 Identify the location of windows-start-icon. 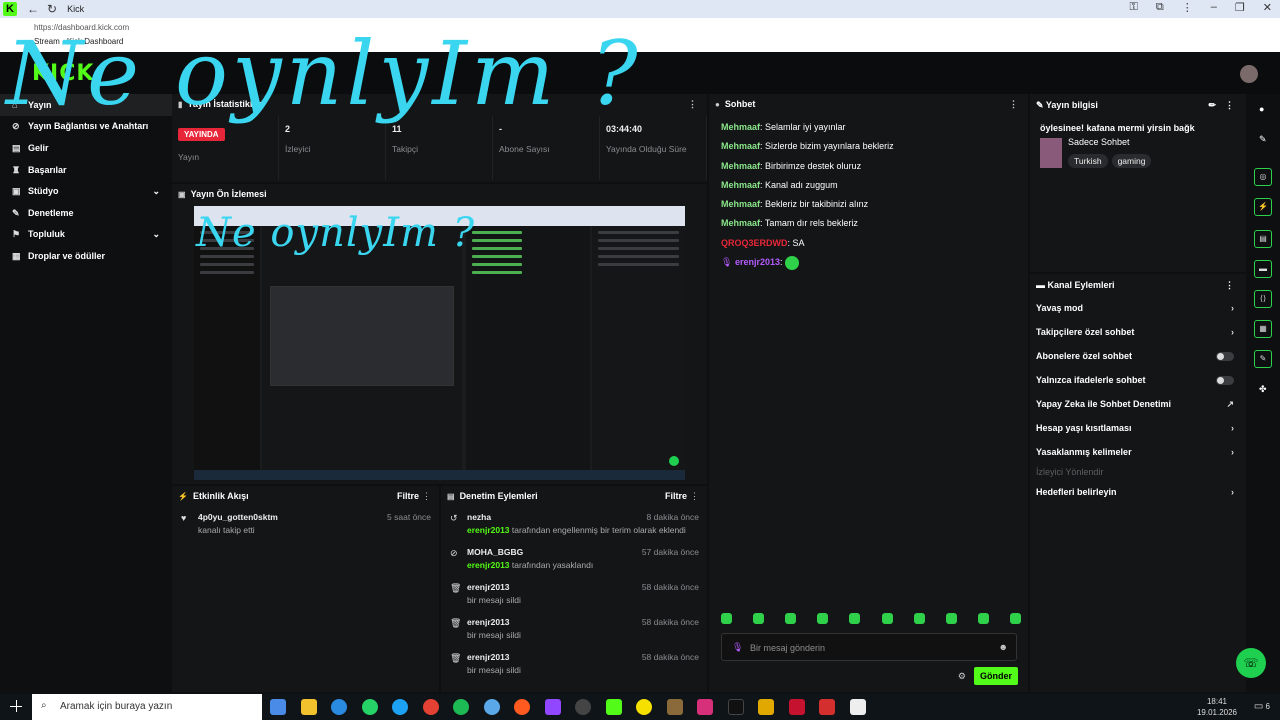
(16, 706).